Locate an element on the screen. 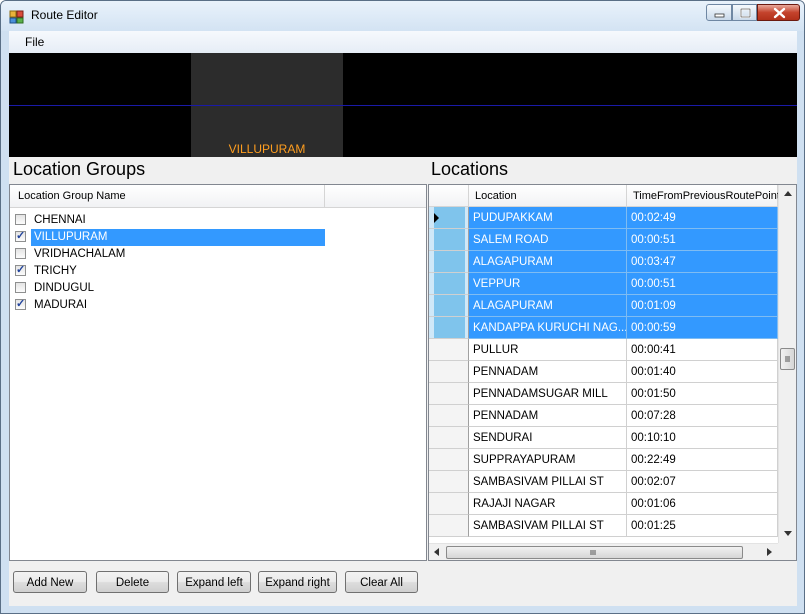 The image size is (805, 614). time-cell: 00:02:49 is located at coordinates (702, 218).